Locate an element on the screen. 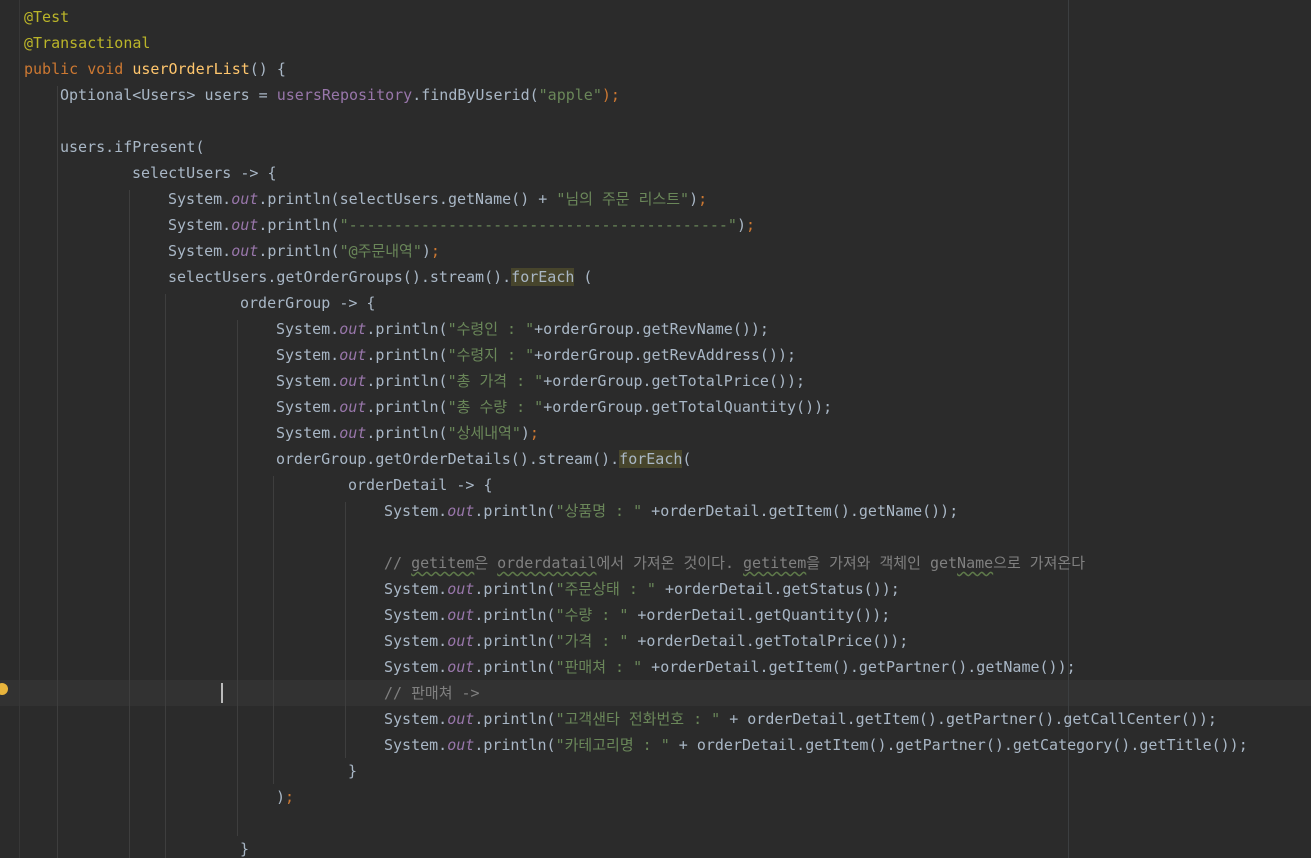  code-text: orderDetail -> { is located at coordinates (420, 485).